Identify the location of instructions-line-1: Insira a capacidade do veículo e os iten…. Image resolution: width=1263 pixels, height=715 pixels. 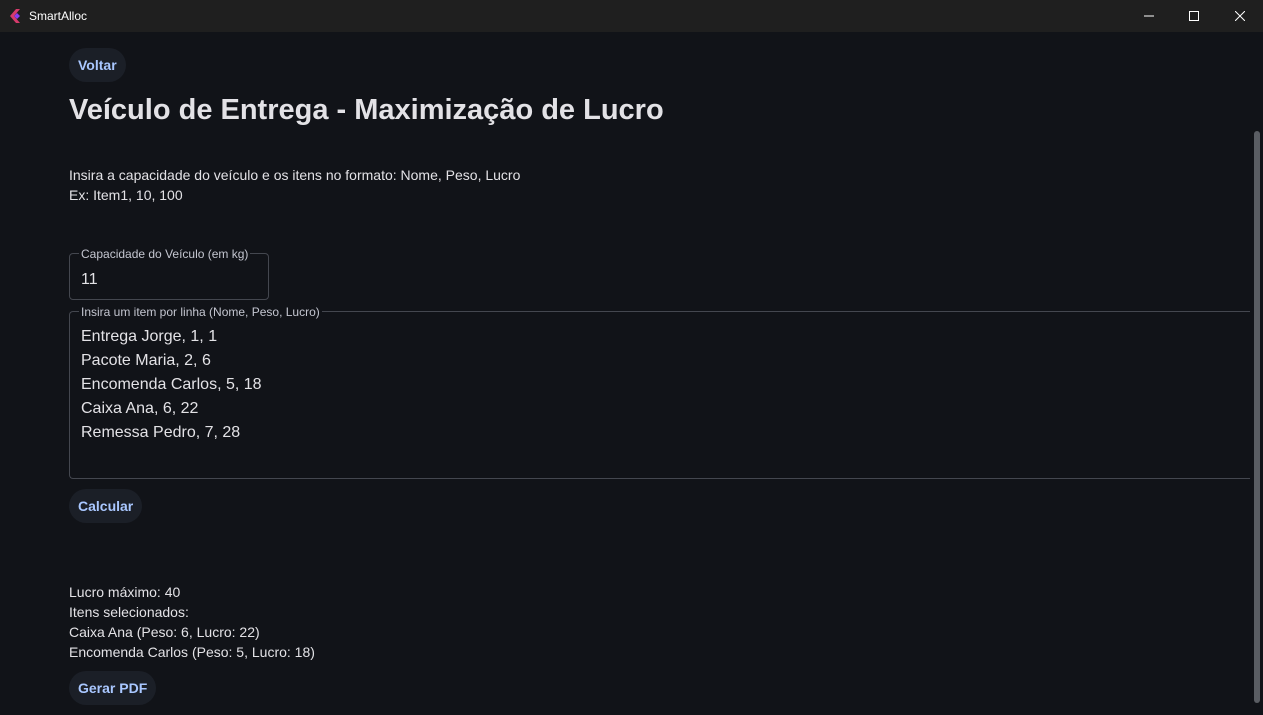
(295, 175).